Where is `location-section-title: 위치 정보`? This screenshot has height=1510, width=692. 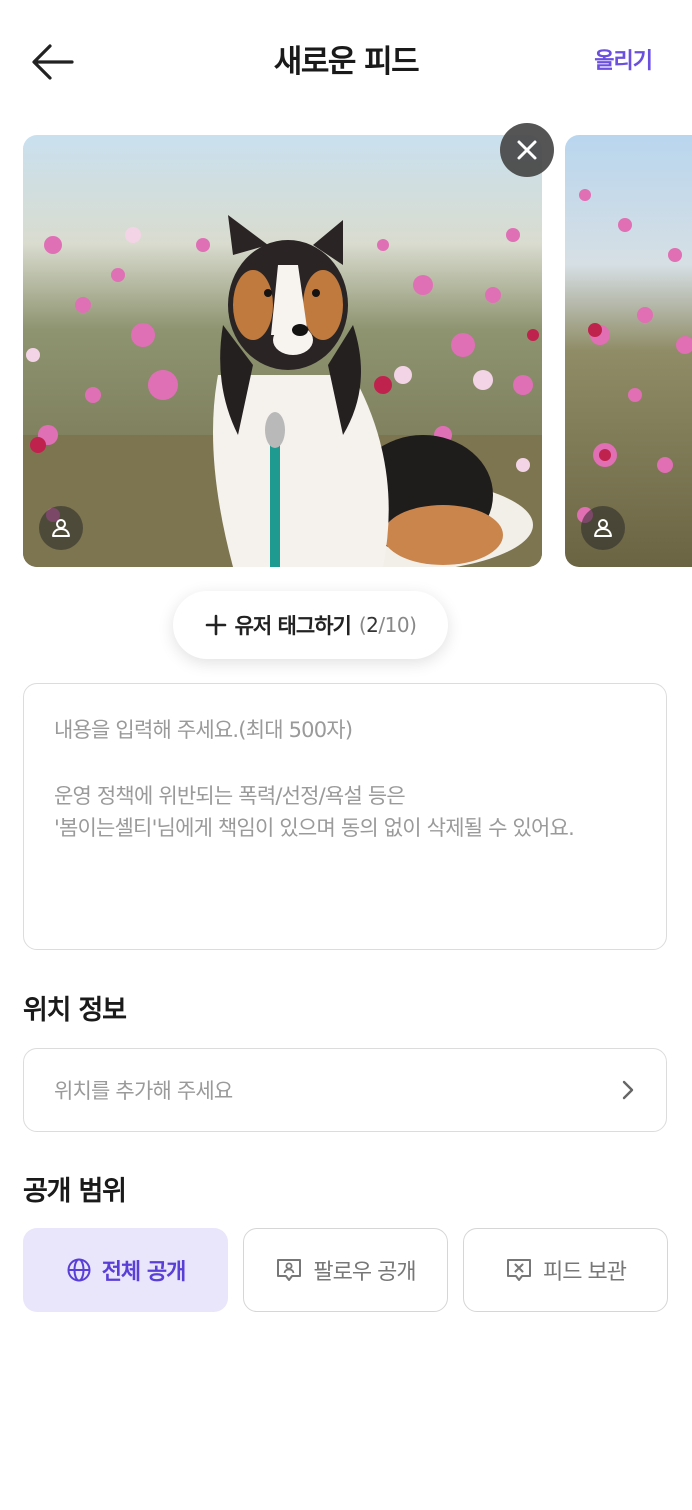
location-section-title: 위치 정보 is located at coordinates (75, 1010).